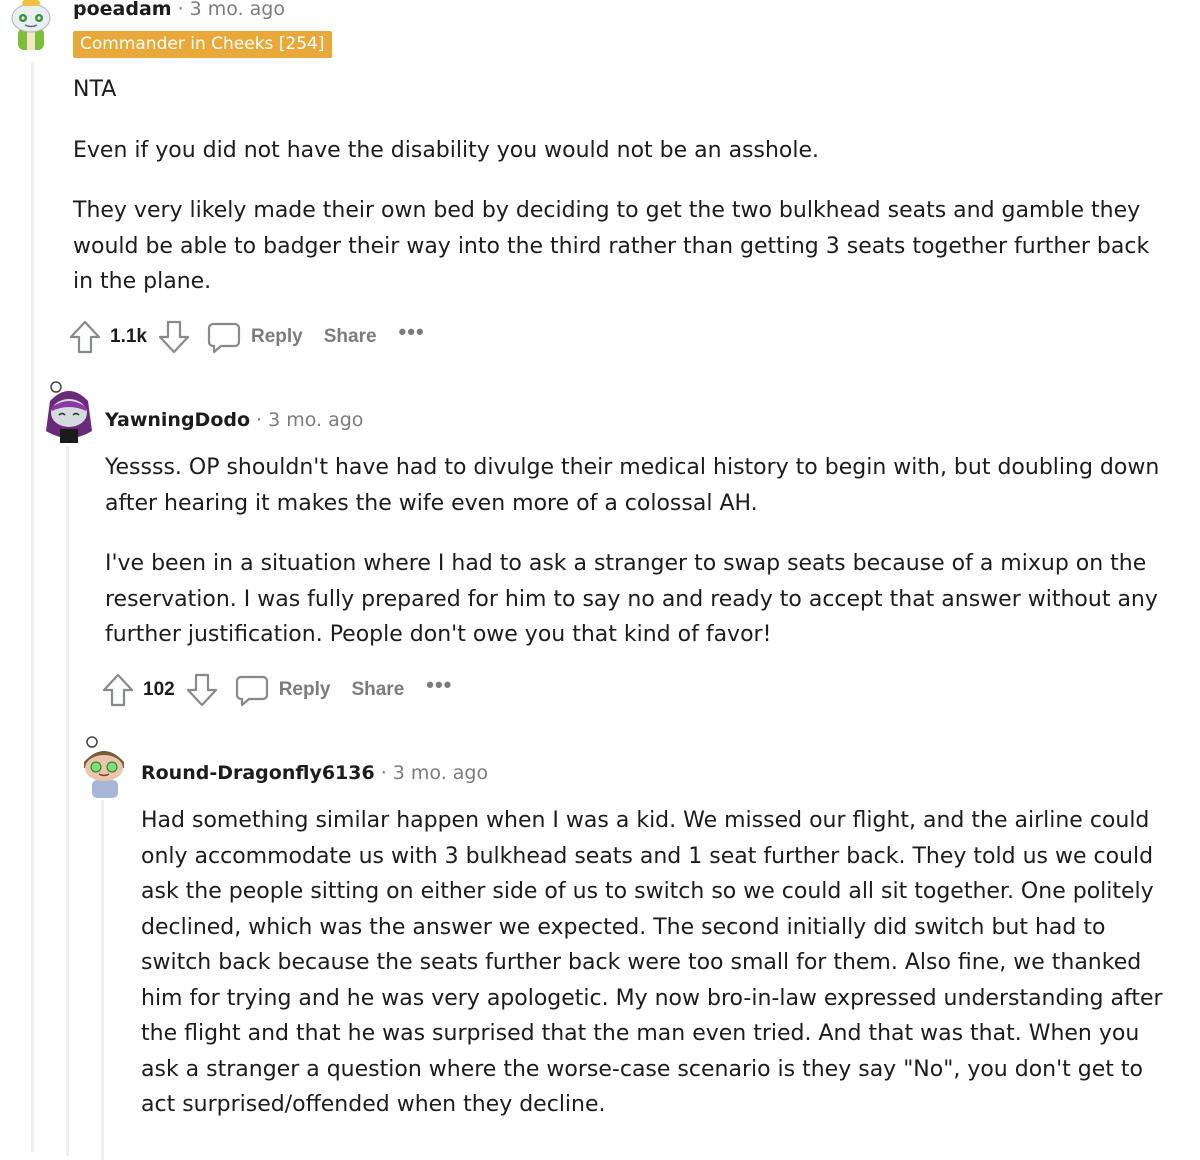 The width and height of the screenshot is (1200, 1160). Describe the element at coordinates (122, 10) in the screenshot. I see `author-name: poeadam` at that location.